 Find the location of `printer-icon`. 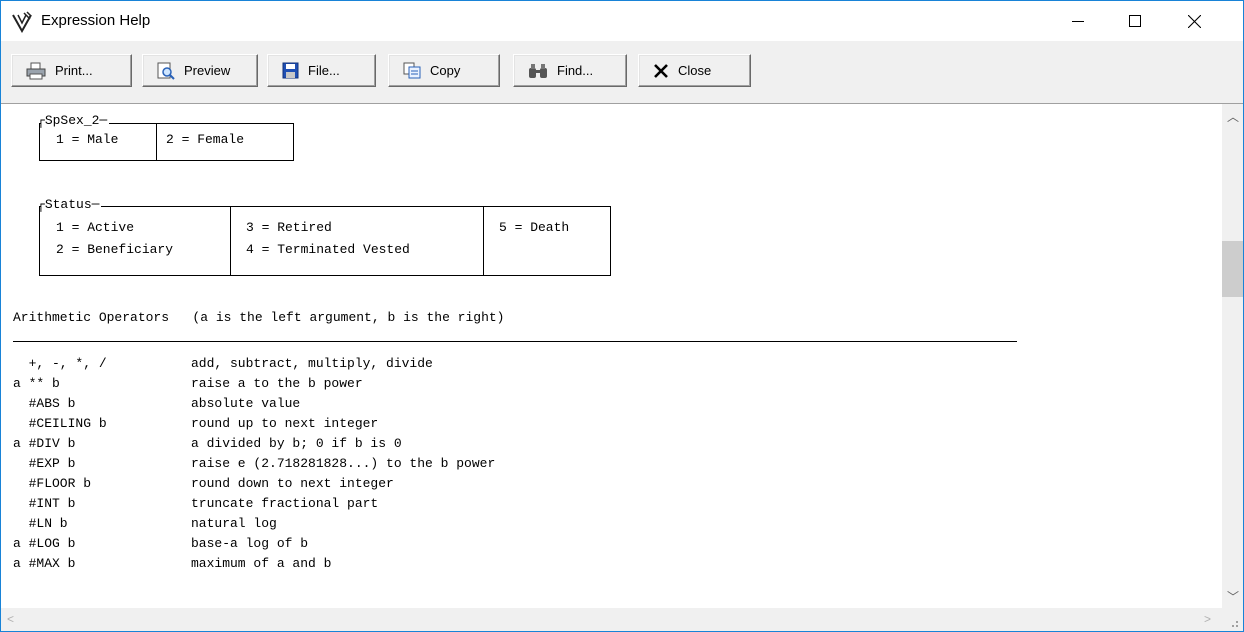

printer-icon is located at coordinates (36, 70).